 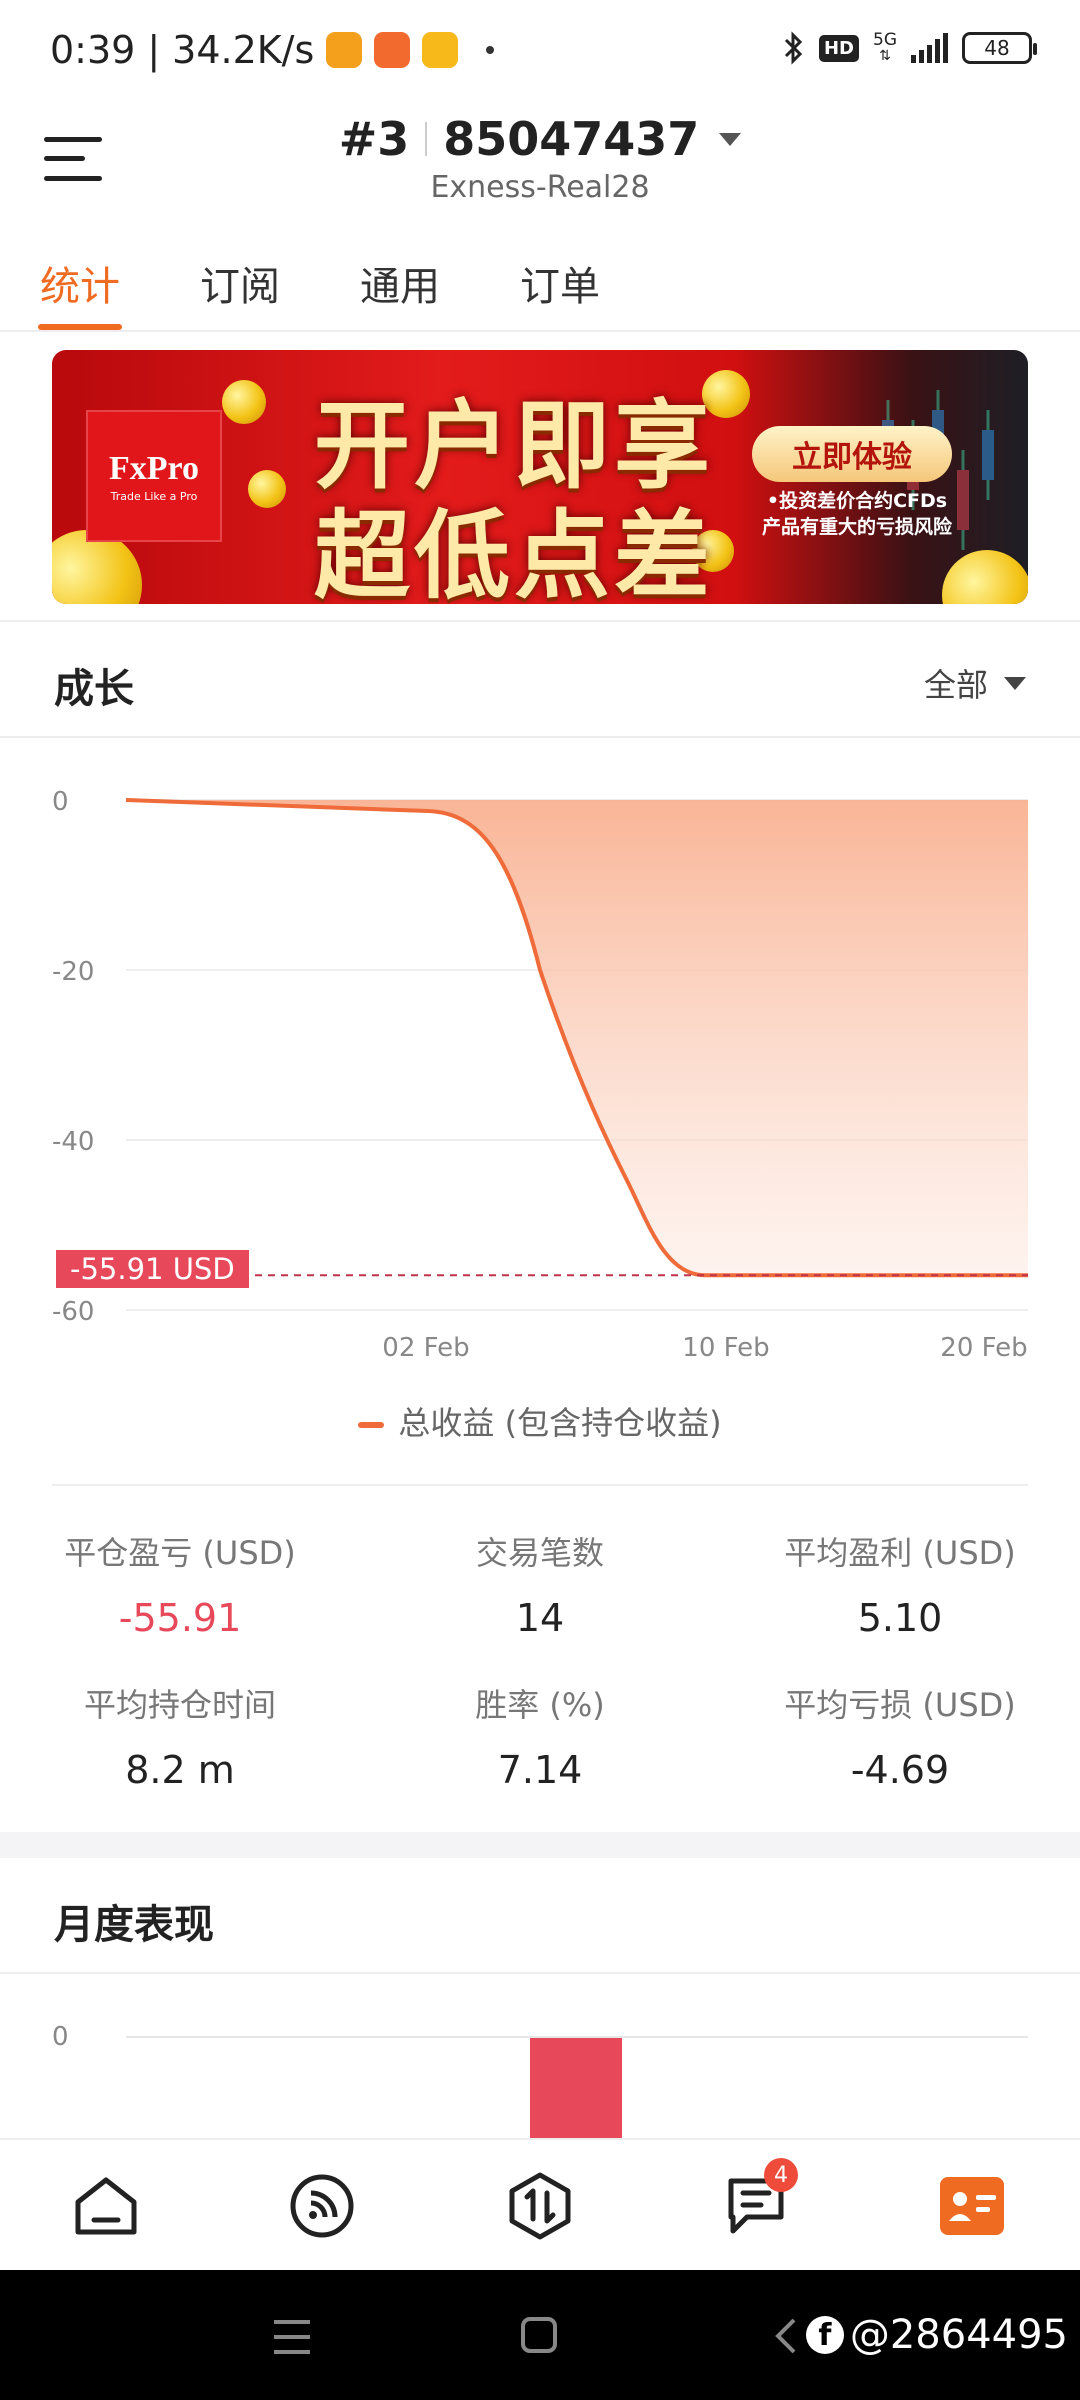 What do you see at coordinates (514, 552) in the screenshot?
I see `banner-headline-2: 超低点差` at bounding box center [514, 552].